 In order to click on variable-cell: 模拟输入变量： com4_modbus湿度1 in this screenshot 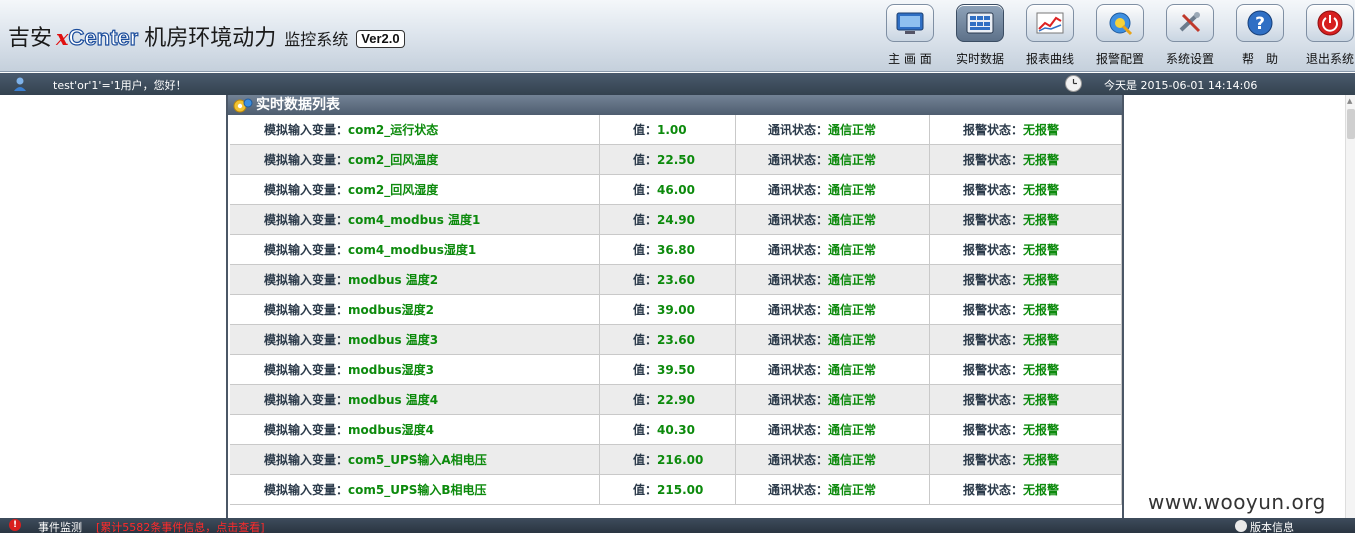, I will do `click(415, 249)`.